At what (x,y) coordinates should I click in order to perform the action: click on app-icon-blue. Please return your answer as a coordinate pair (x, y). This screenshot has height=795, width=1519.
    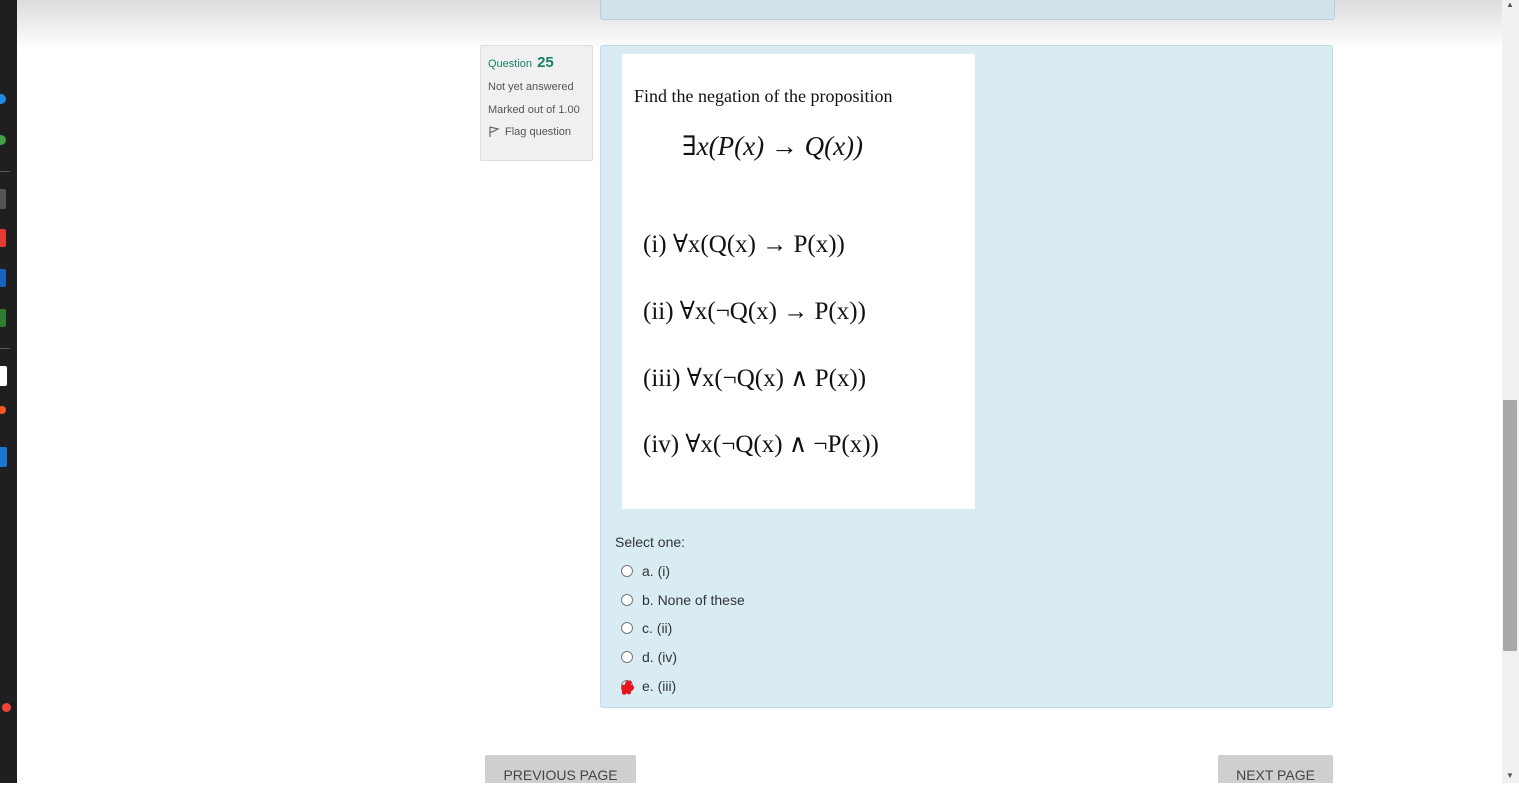
    Looking at the image, I should click on (3, 99).